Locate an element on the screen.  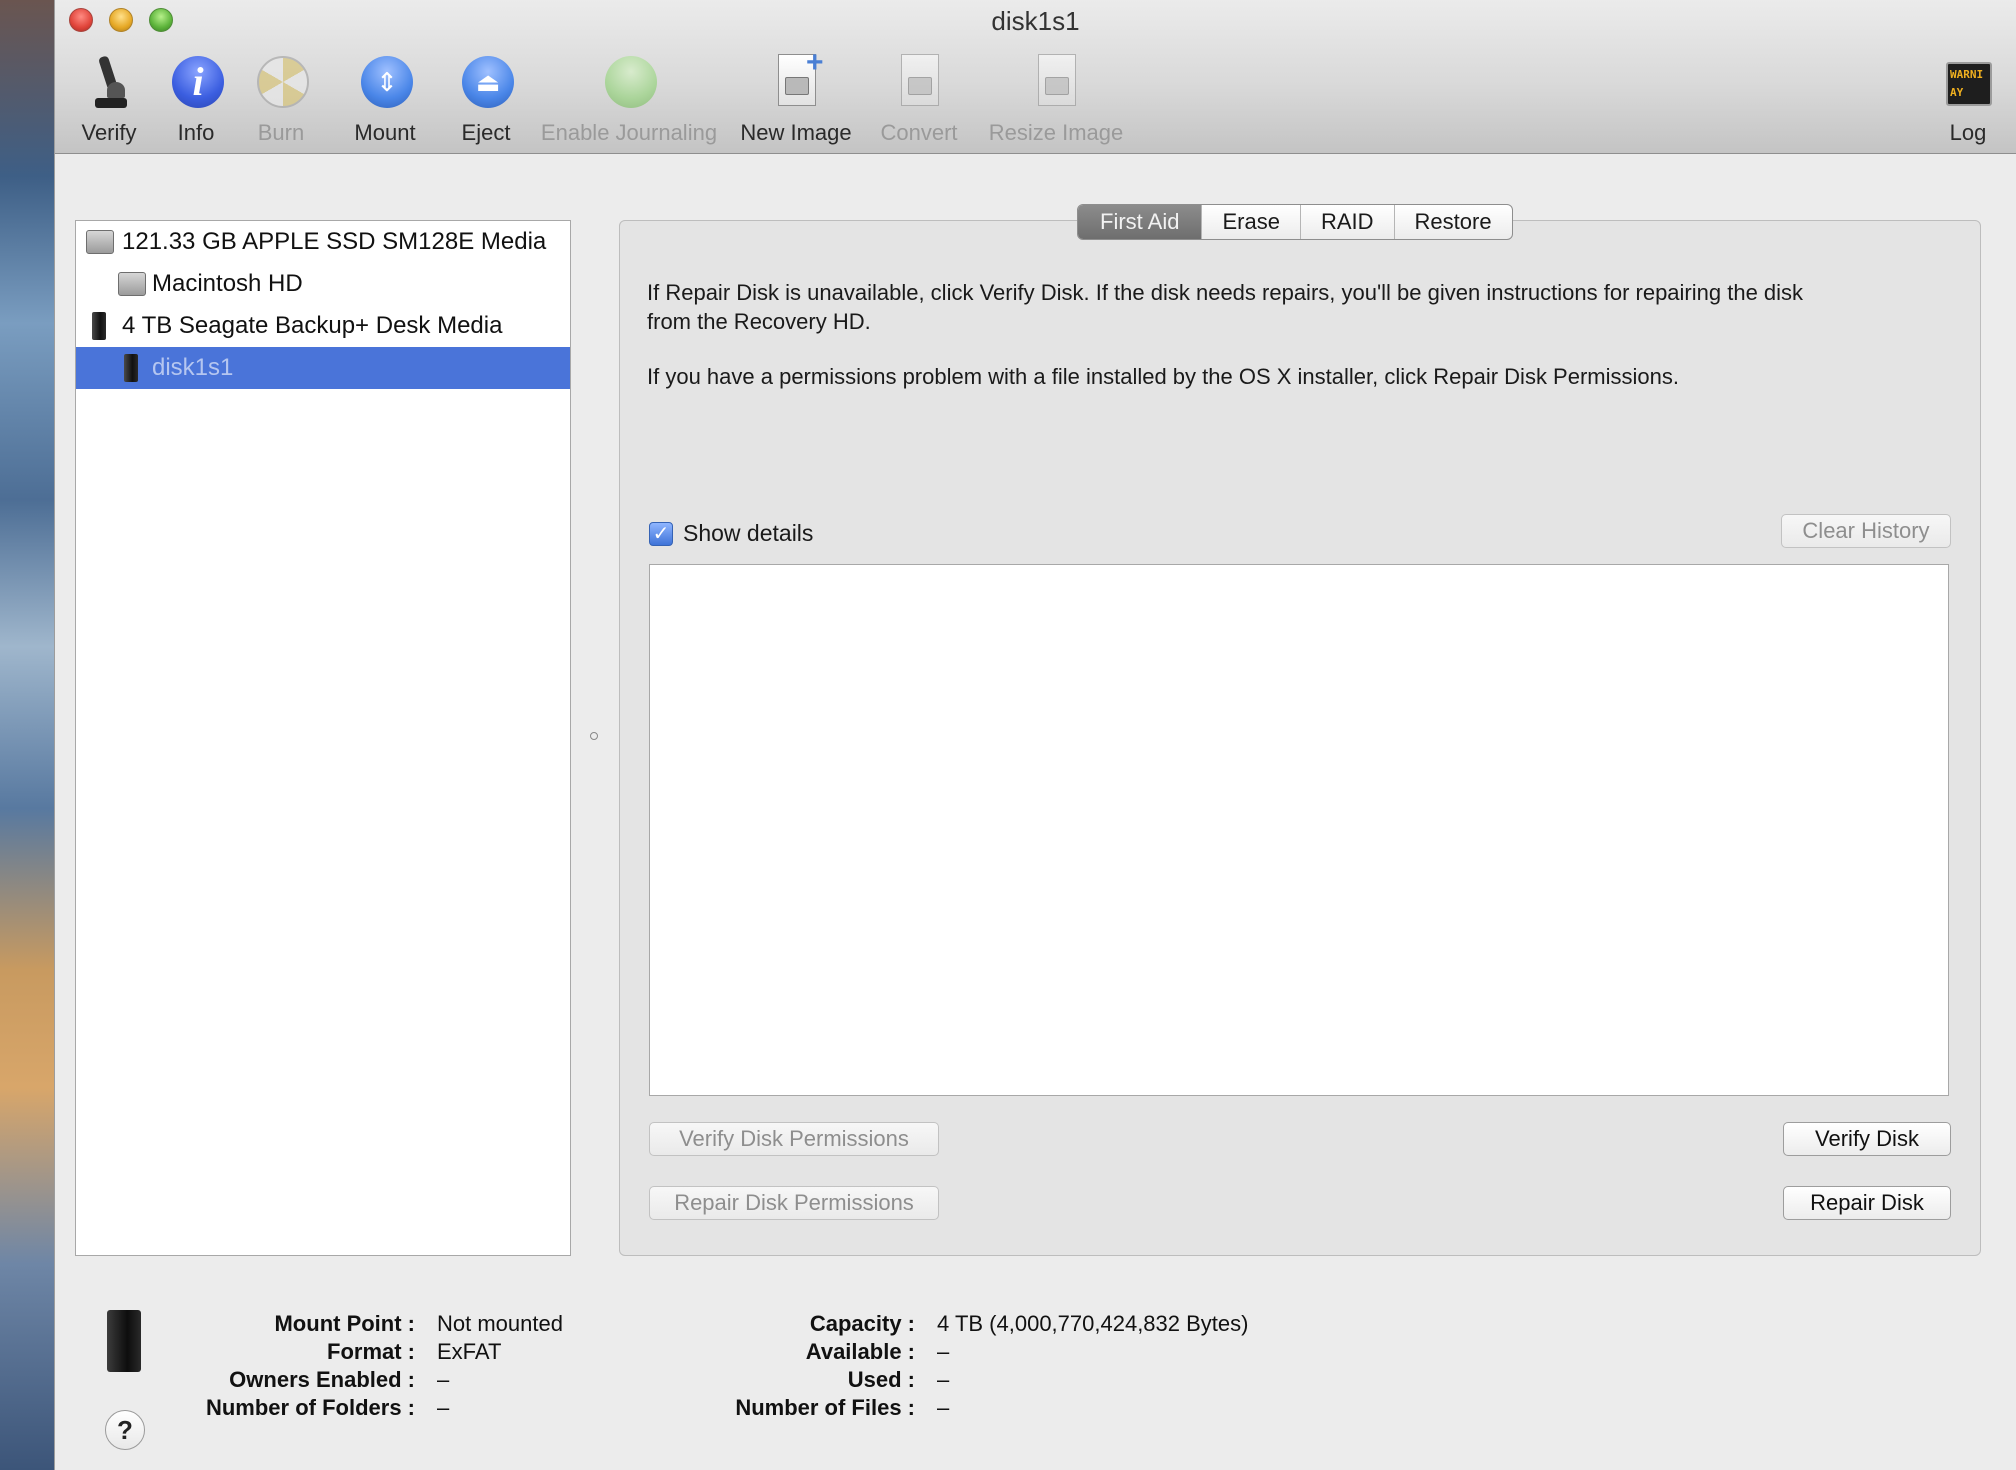
mount-label: Mount is located at coordinates (385, 132).